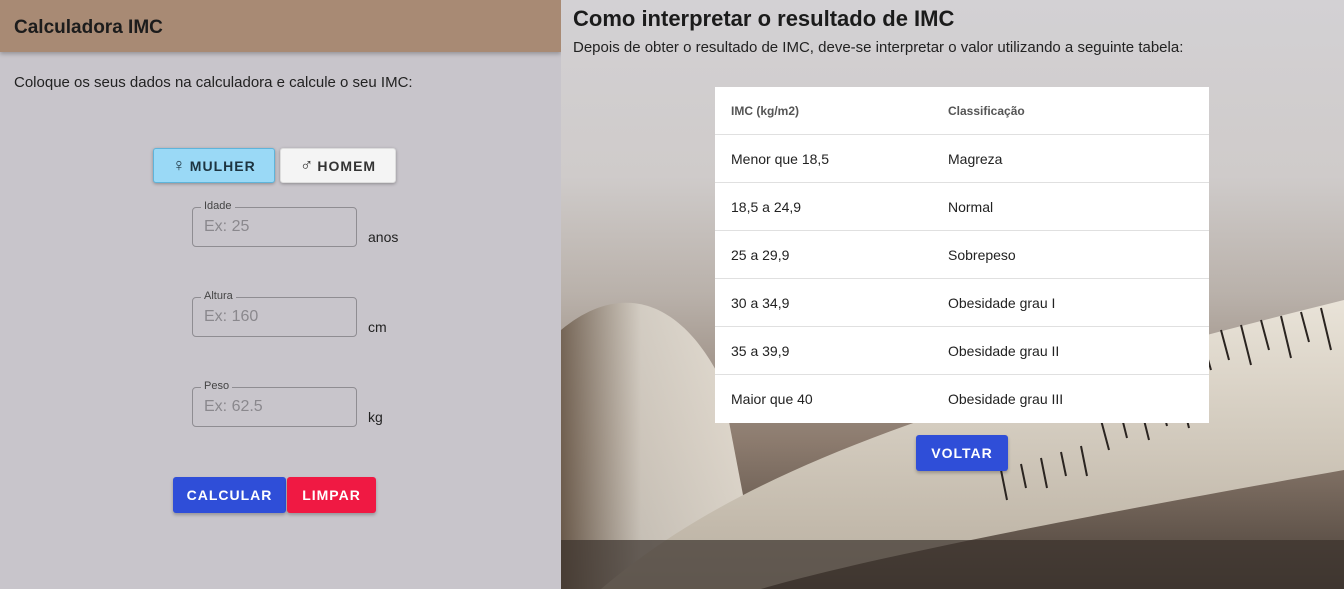  Describe the element at coordinates (218, 296) in the screenshot. I see `height-label: Altura` at that location.